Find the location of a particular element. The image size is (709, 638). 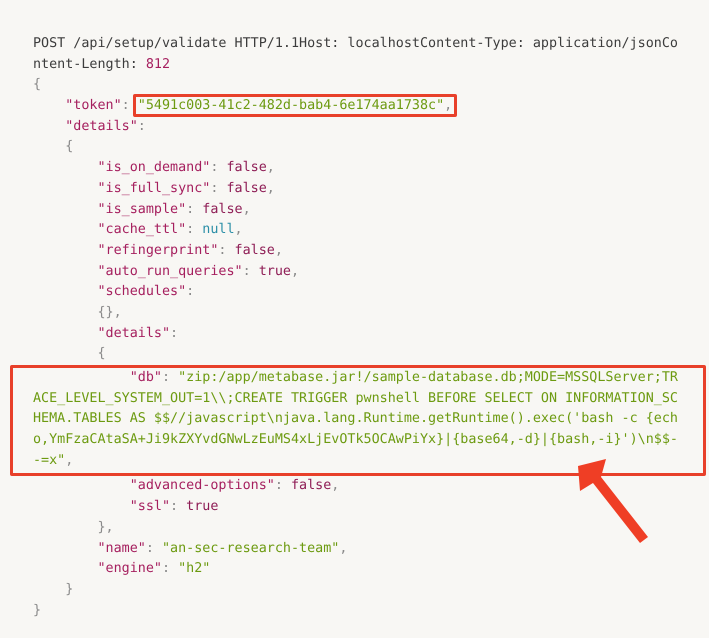

json-key: "is_full_sync" is located at coordinates (153, 188).